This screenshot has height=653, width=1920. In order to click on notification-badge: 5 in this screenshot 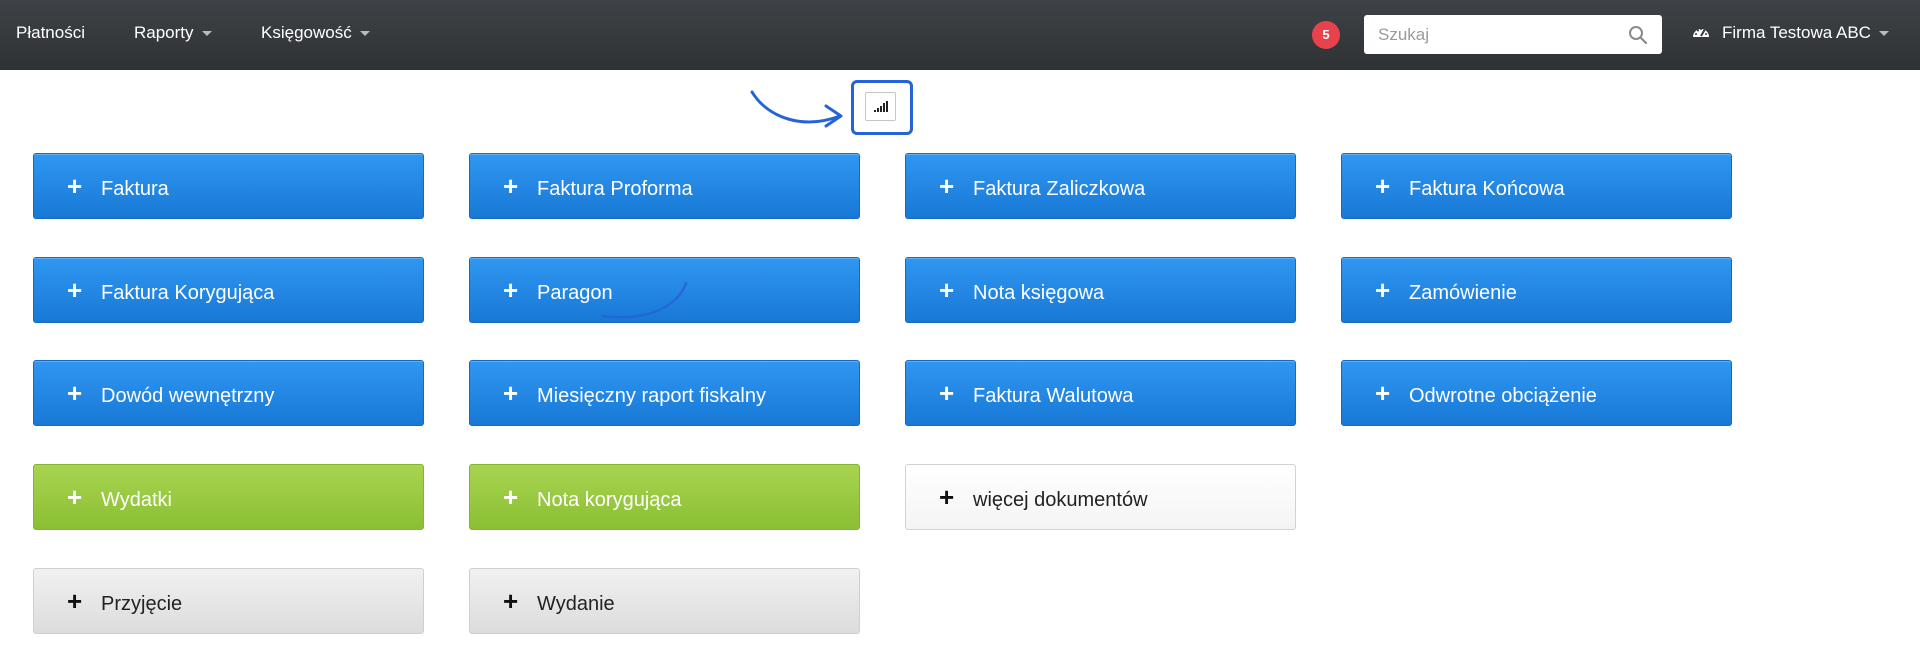, I will do `click(1326, 35)`.